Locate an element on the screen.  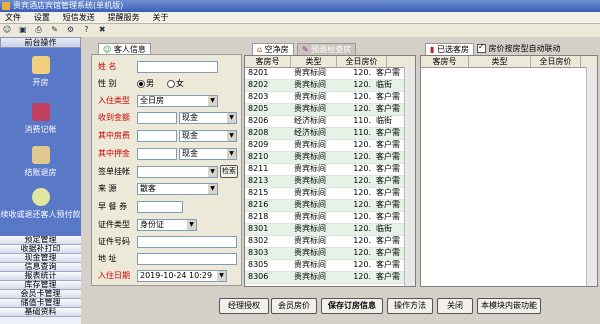
manager-authorize-button: 经理授权 is located at coordinates (244, 306).